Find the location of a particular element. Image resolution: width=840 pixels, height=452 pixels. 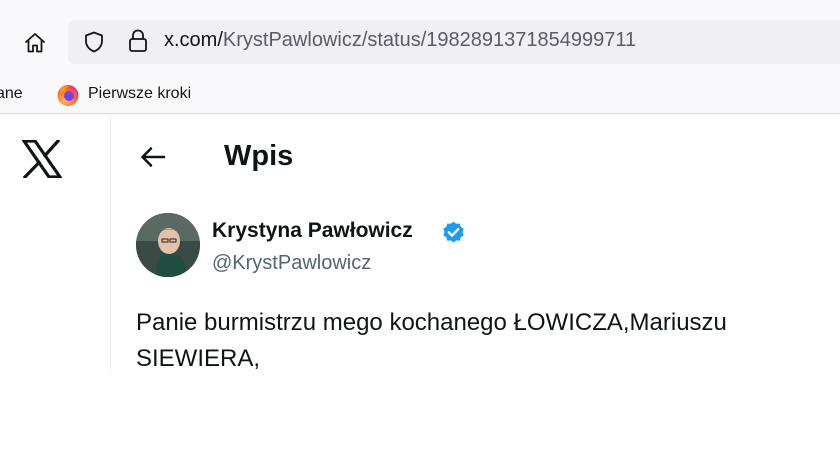

back-arrow-icon is located at coordinates (153, 157).